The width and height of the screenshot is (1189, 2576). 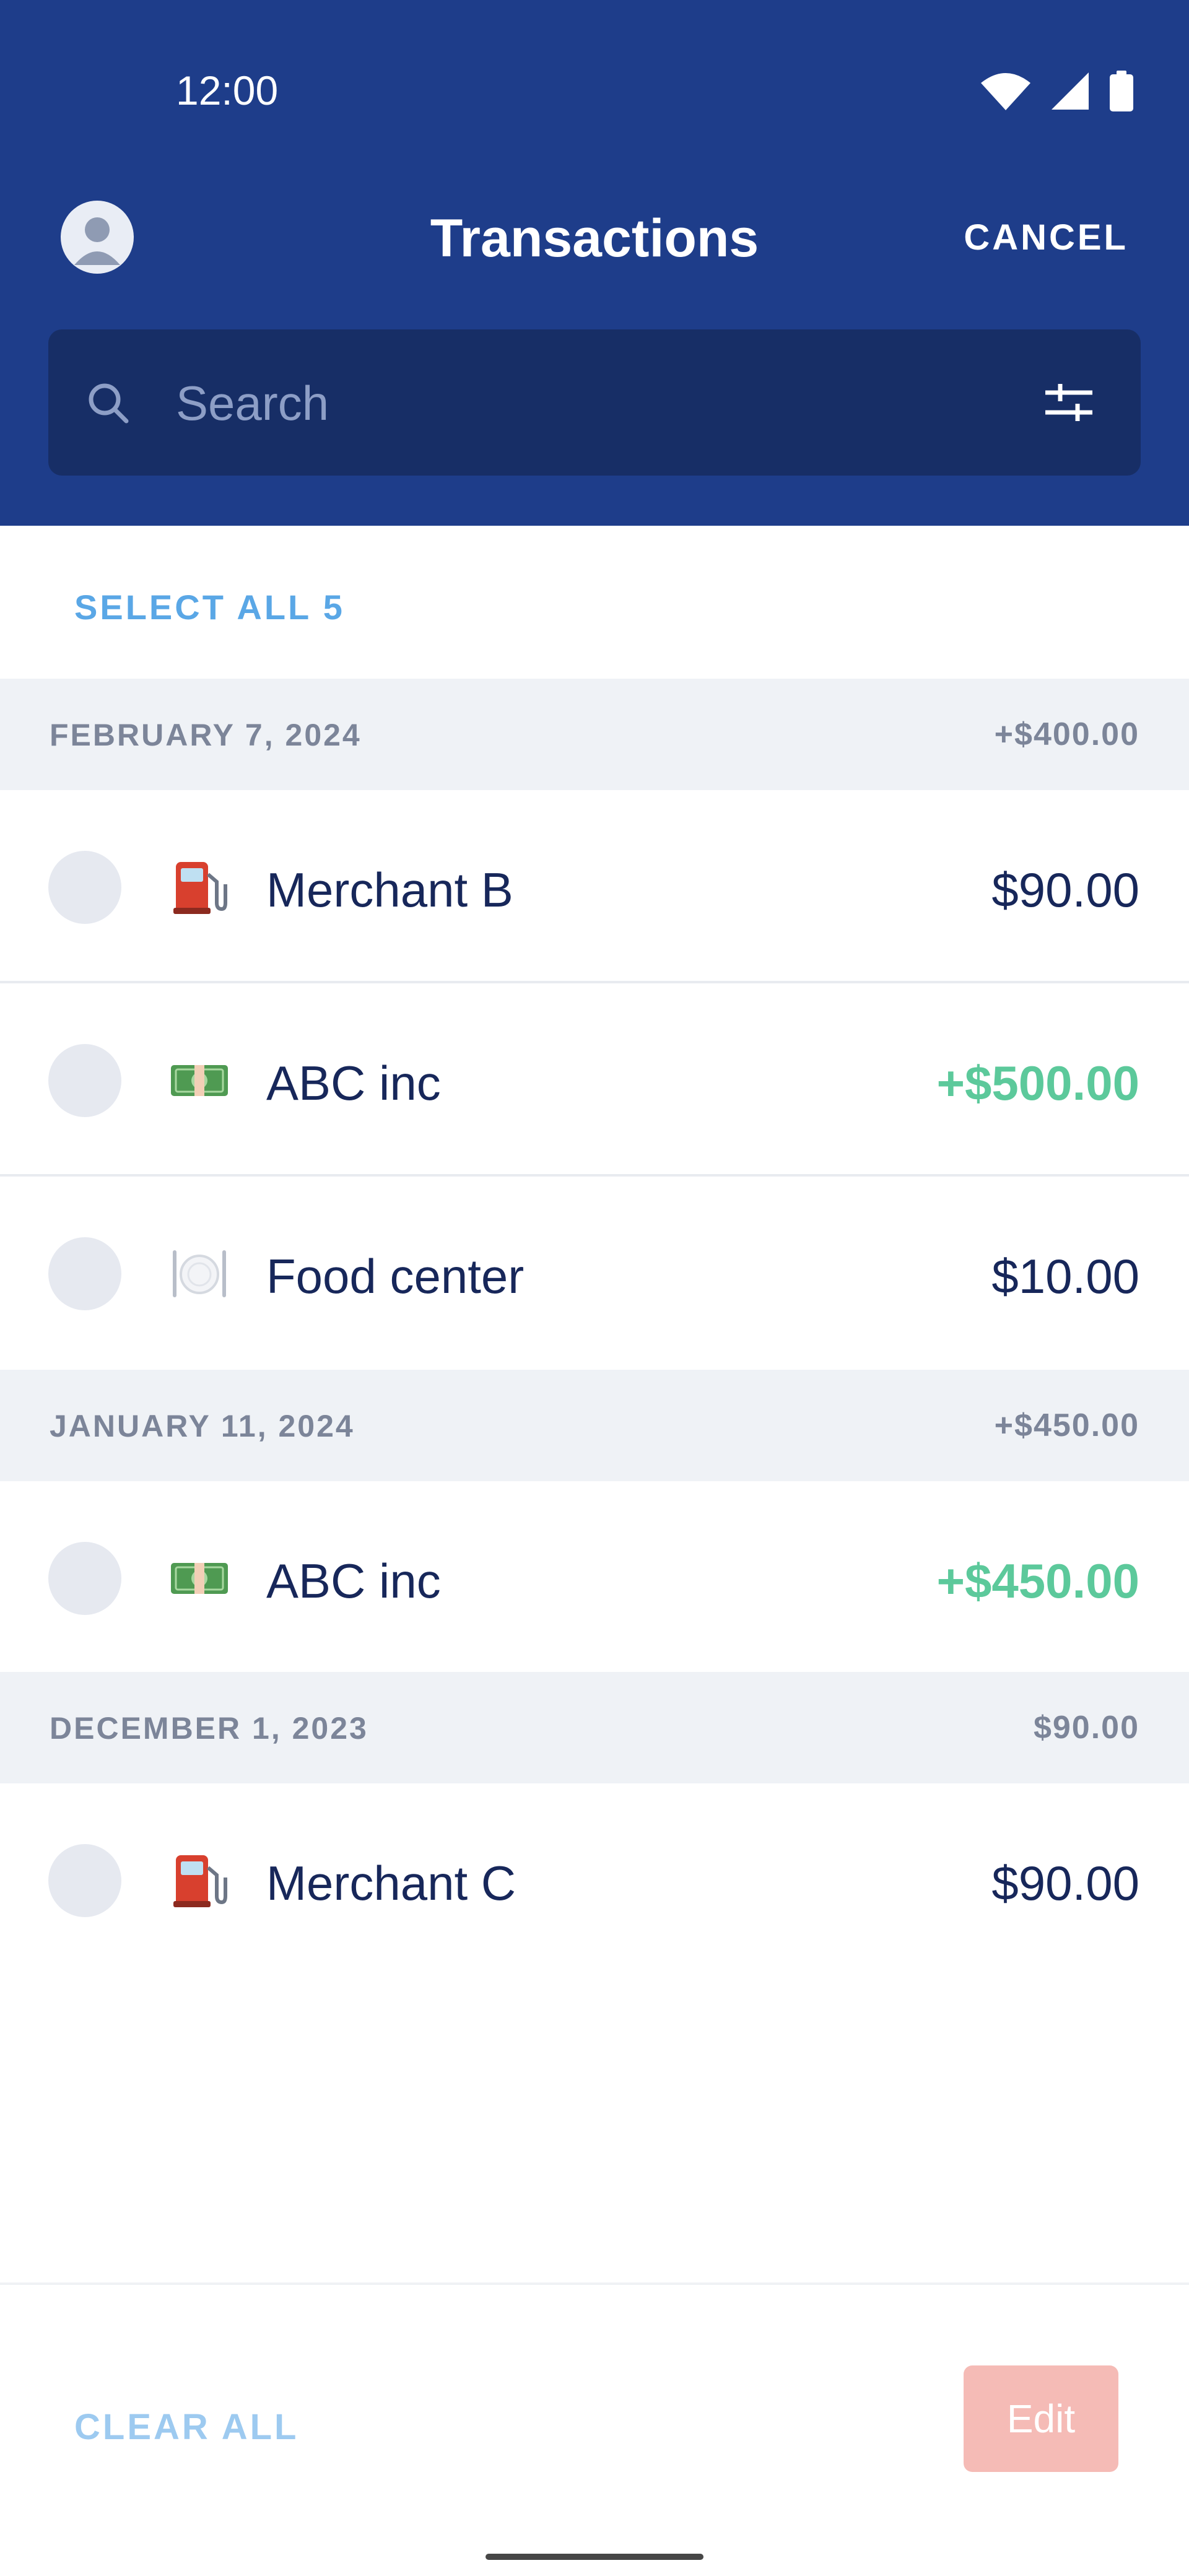 I want to click on date-label: JANUARY 11, 2024, so click(x=202, y=1426).